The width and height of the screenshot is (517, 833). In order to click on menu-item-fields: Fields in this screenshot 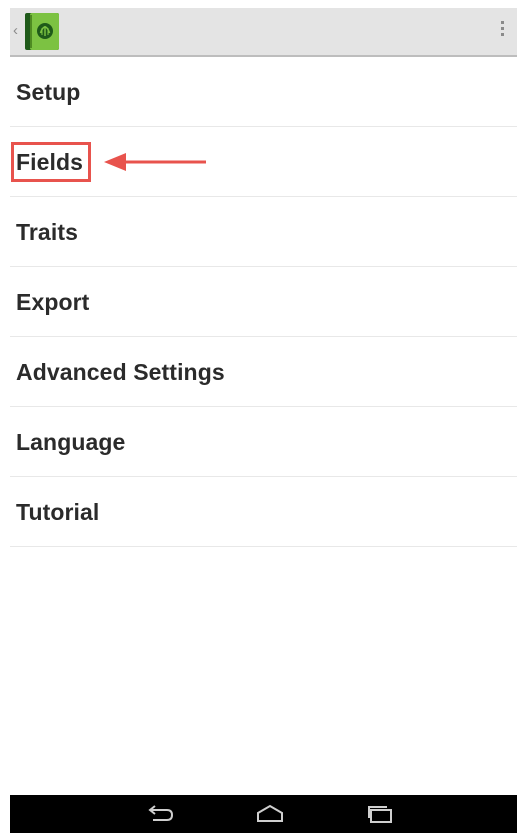, I will do `click(263, 162)`.